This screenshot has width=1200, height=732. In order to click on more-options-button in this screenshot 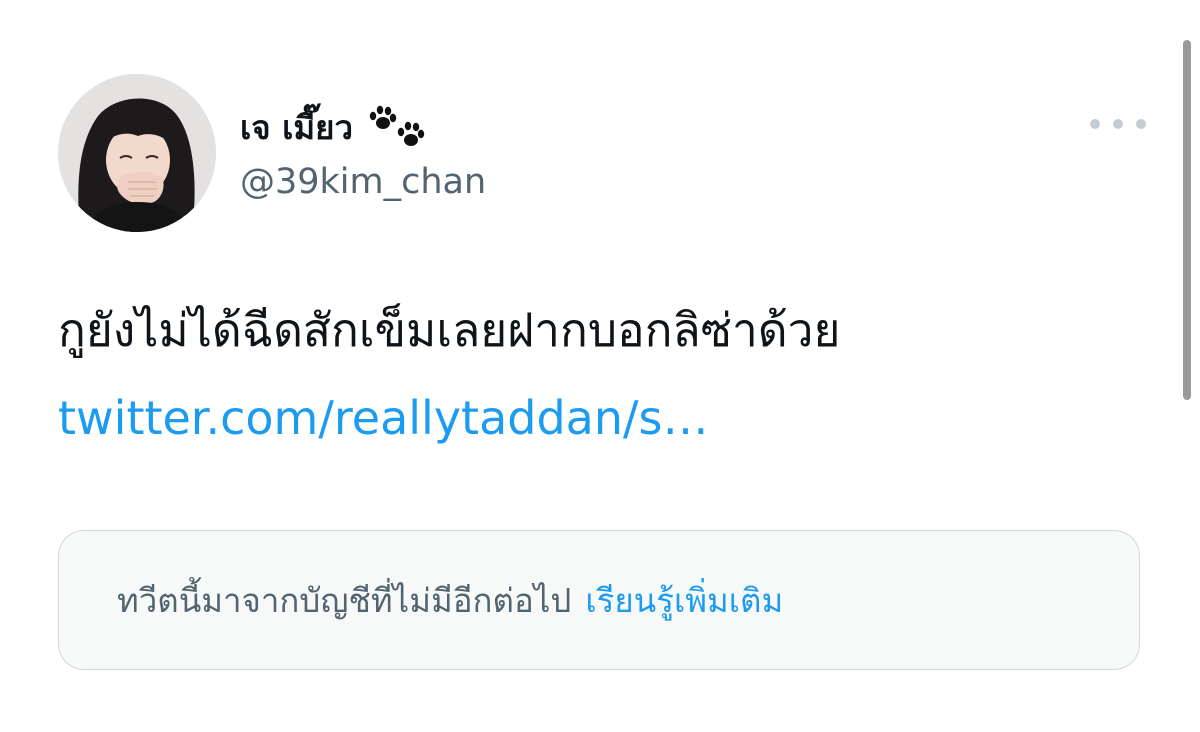, I will do `click(1118, 124)`.